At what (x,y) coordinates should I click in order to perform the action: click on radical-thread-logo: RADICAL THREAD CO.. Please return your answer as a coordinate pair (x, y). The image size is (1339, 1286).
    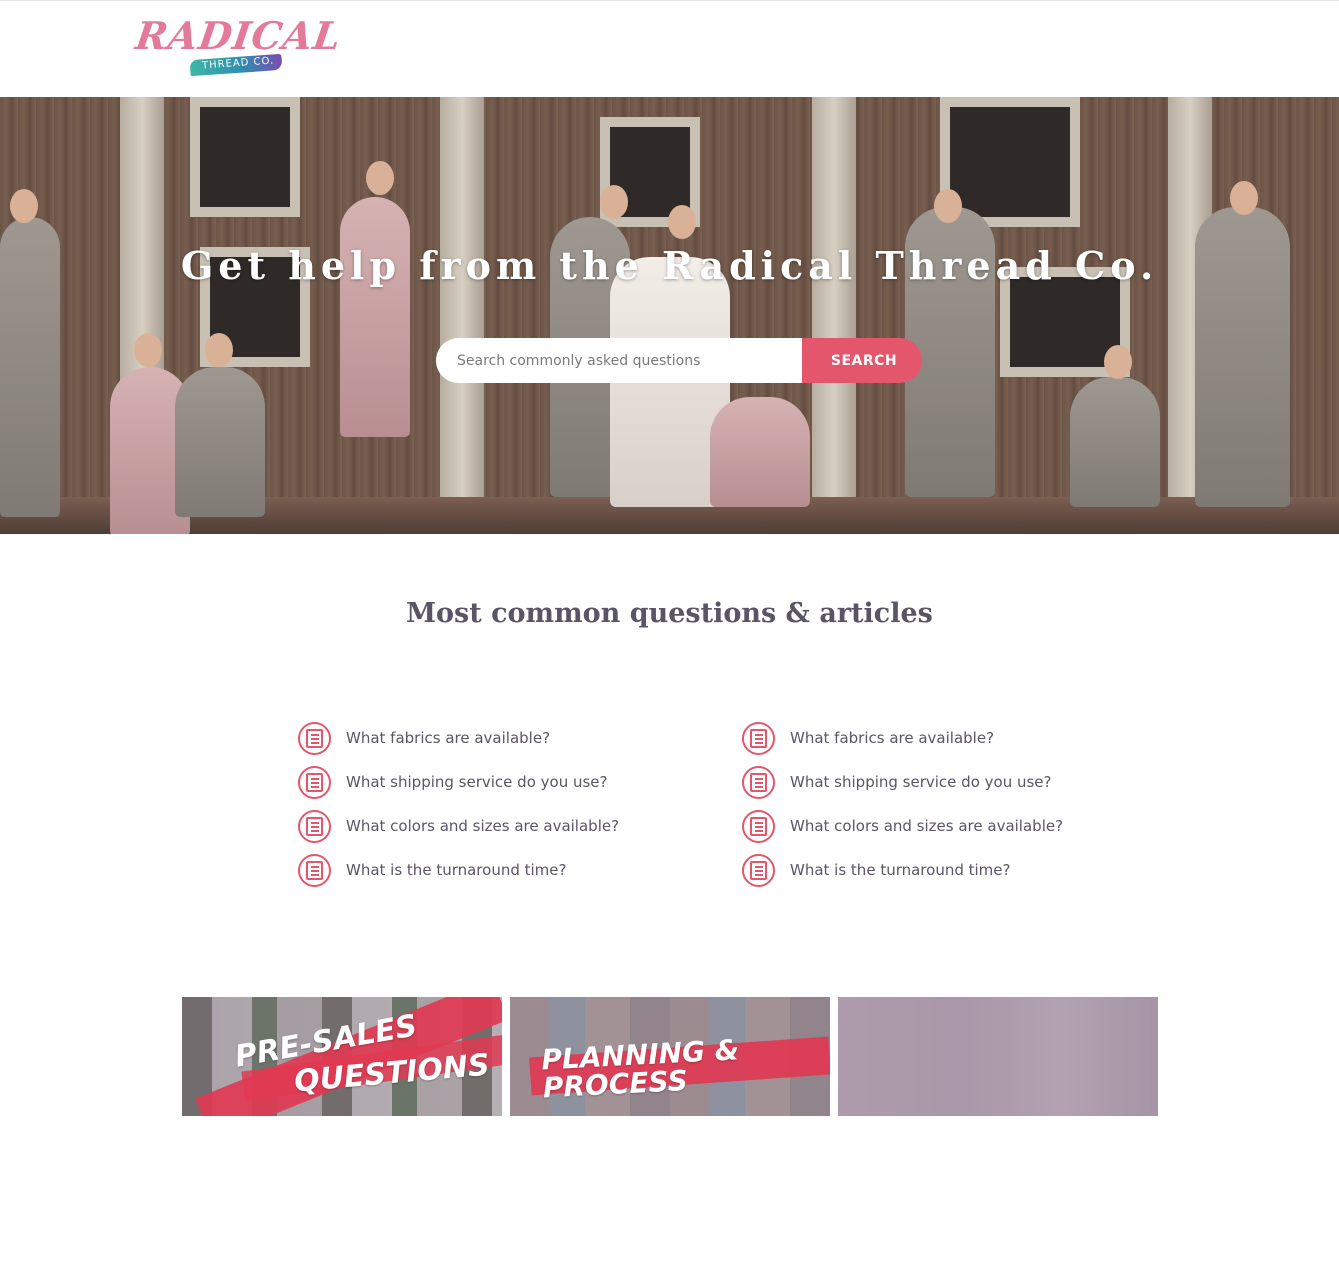
    Looking at the image, I should click on (238, 47).